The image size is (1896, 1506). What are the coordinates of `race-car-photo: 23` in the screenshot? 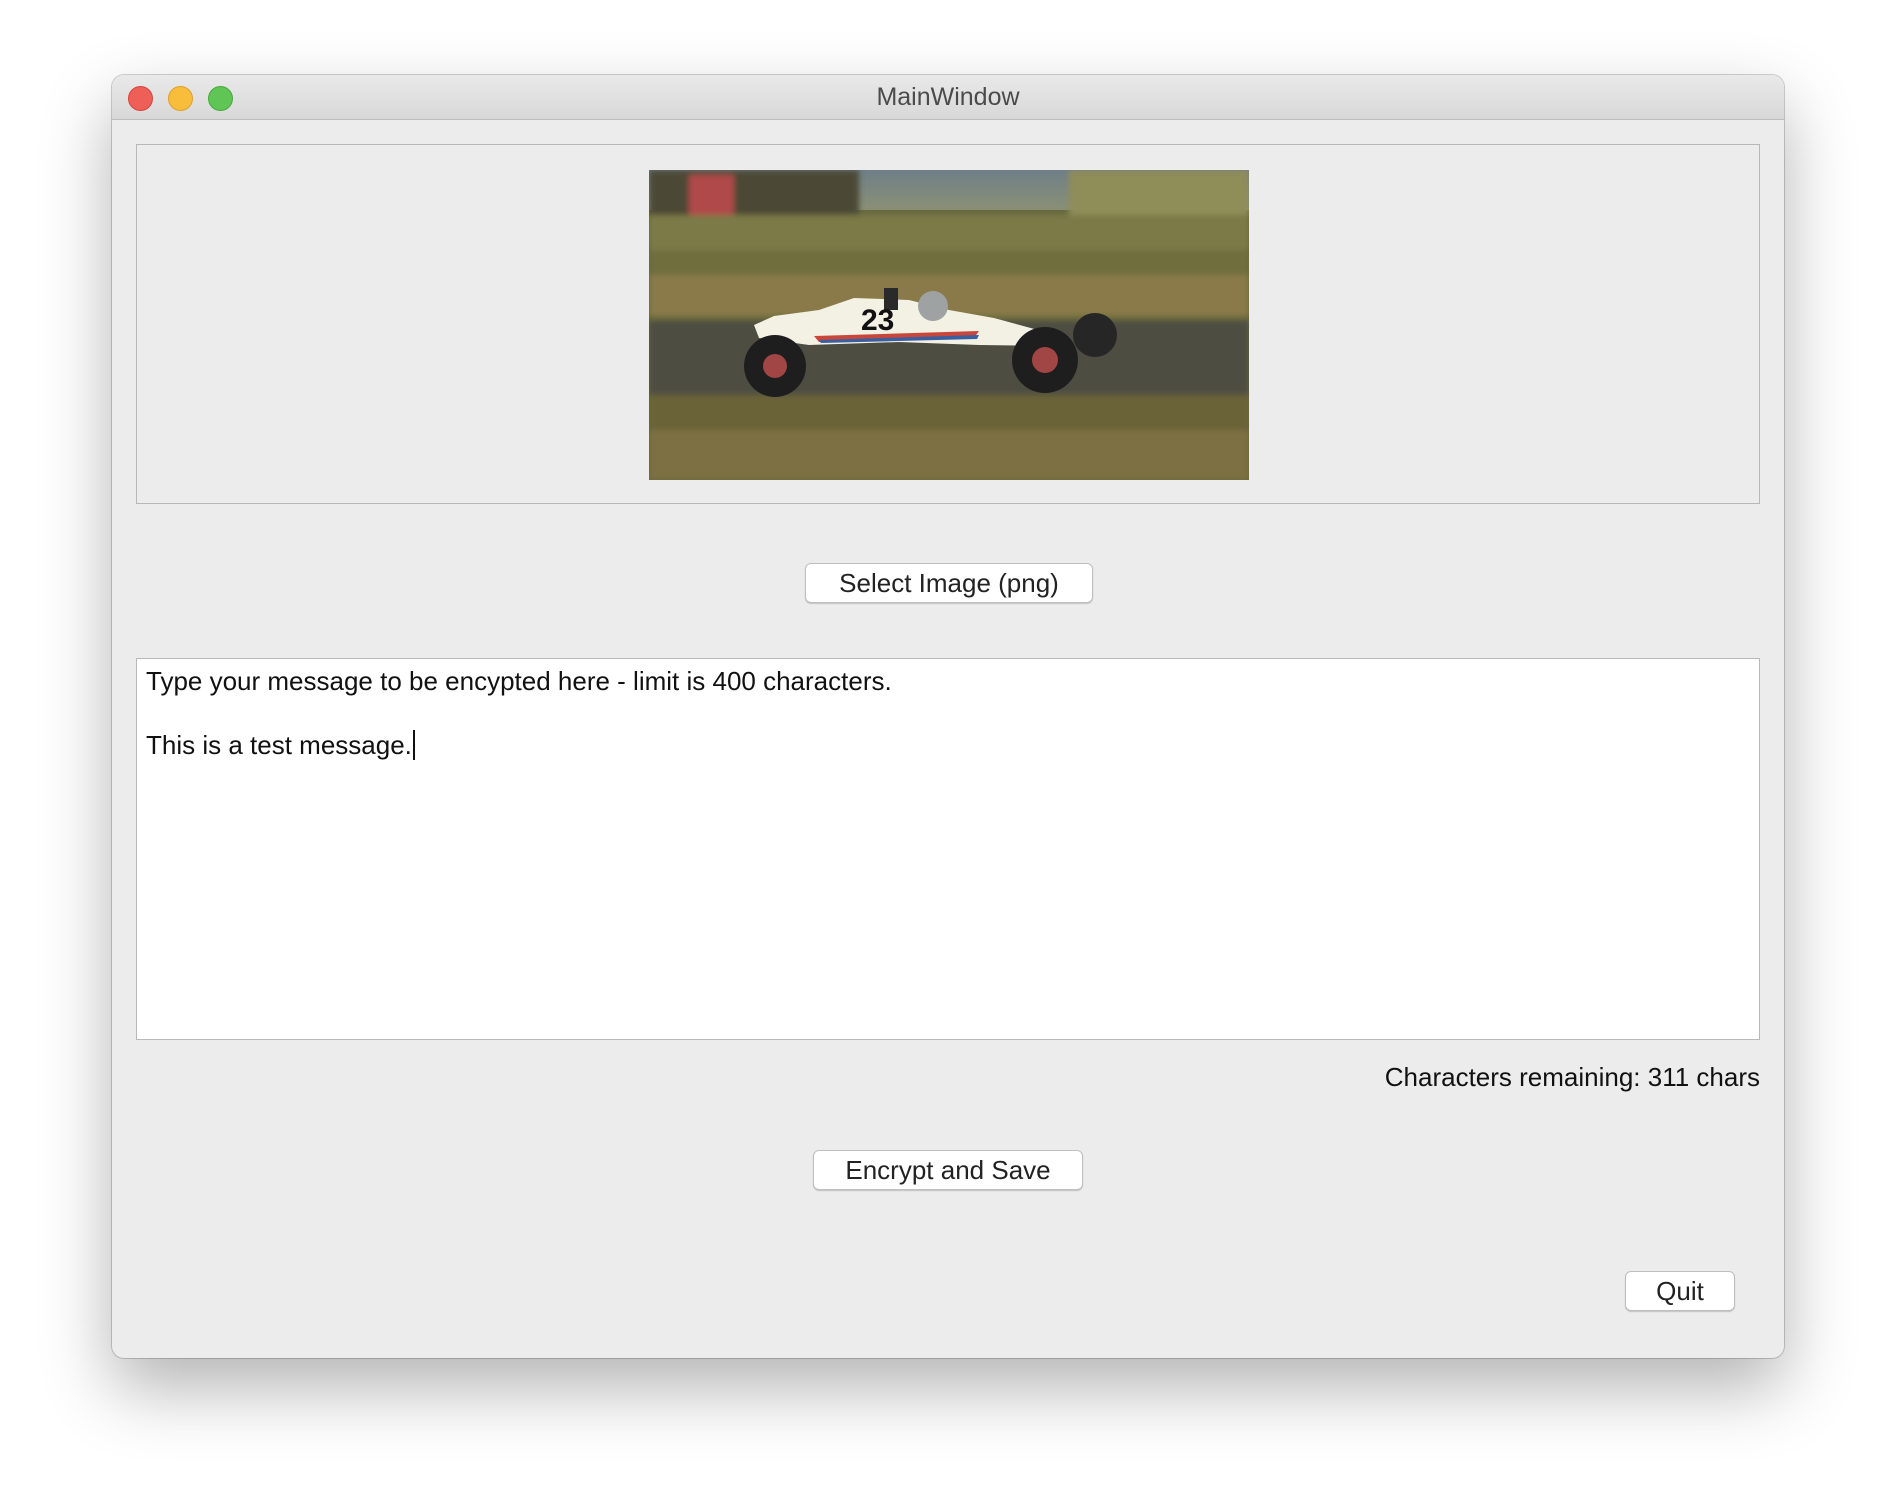 It's located at (949, 325).